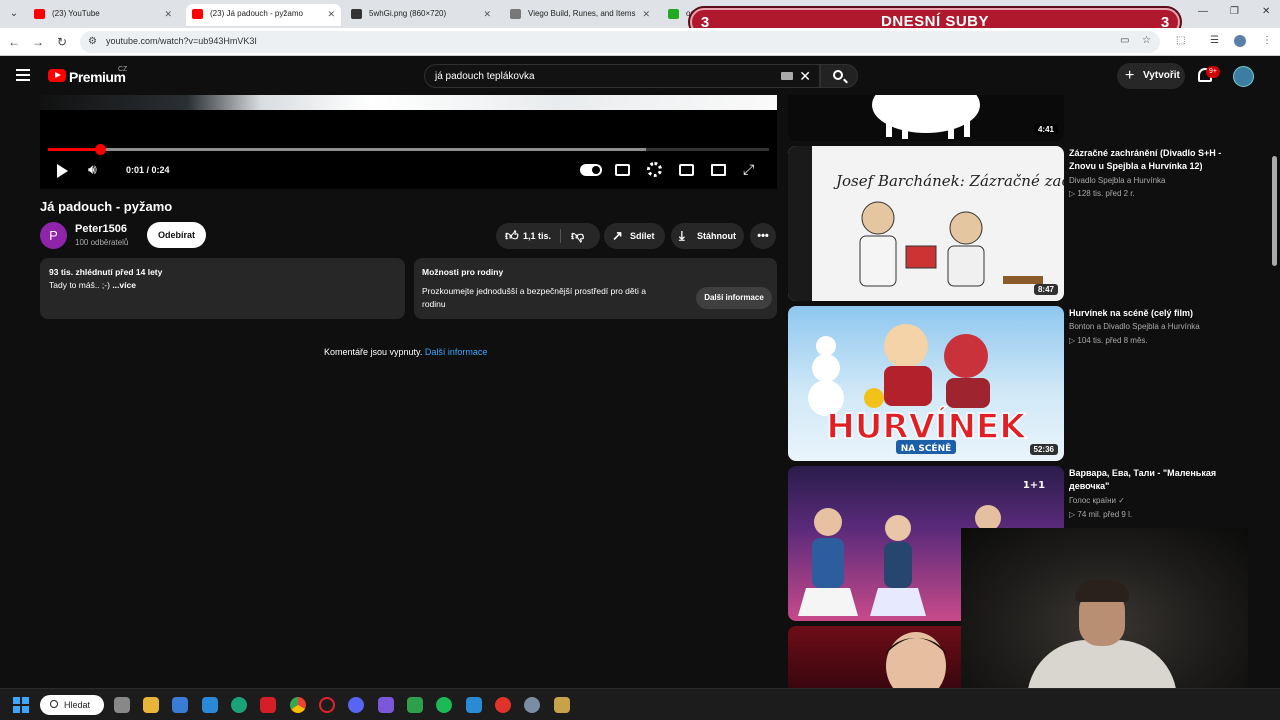 This screenshot has height=720, width=1280. Describe the element at coordinates (21, 705) in the screenshot. I see `windows-start-icon` at that location.